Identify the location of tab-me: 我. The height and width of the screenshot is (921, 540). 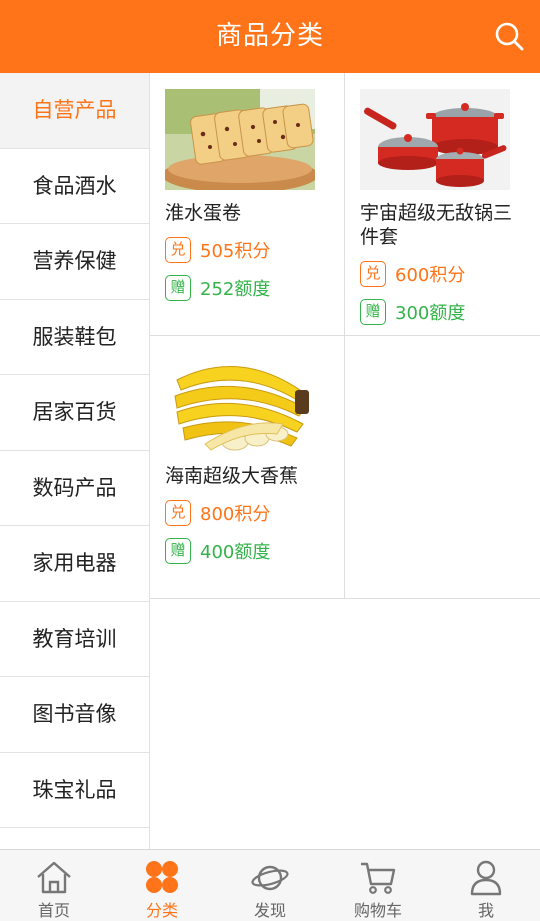
(486, 885).